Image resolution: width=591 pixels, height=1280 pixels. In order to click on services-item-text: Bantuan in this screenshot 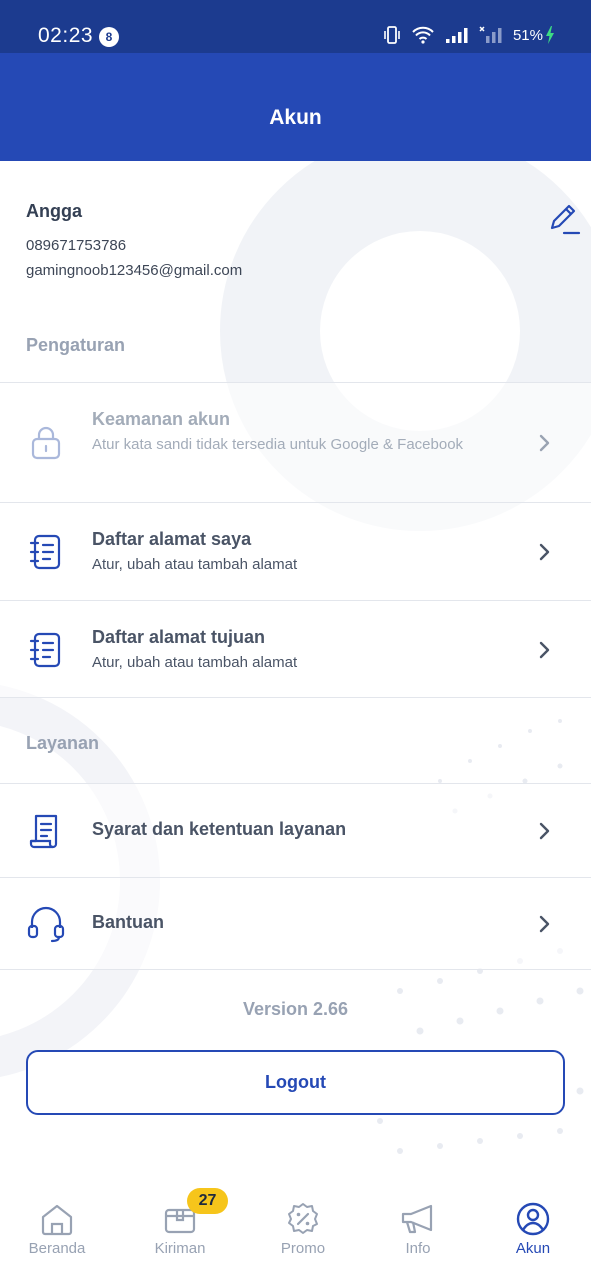, I will do `click(301, 922)`.